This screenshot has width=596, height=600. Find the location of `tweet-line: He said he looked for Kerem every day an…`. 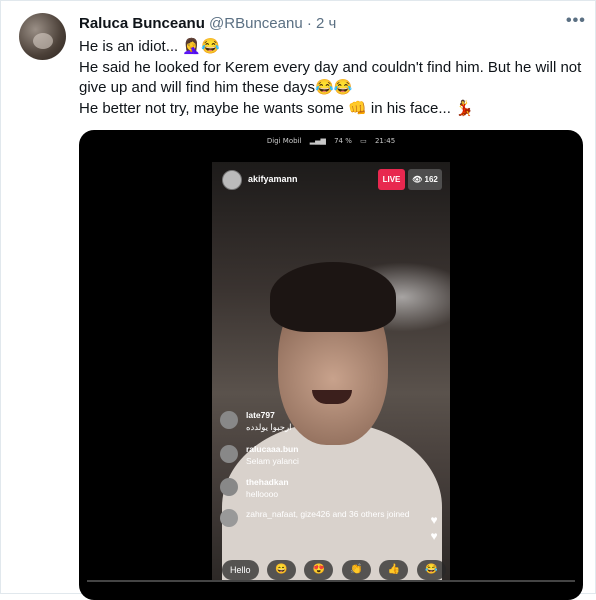

tweet-line: He said he looked for Kerem every day an… is located at coordinates (330, 77).